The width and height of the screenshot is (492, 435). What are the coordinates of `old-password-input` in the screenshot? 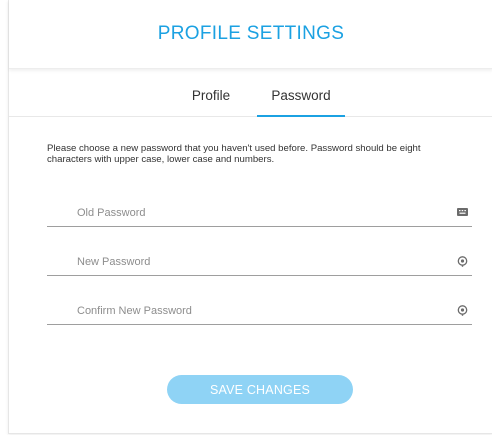 It's located at (242, 213).